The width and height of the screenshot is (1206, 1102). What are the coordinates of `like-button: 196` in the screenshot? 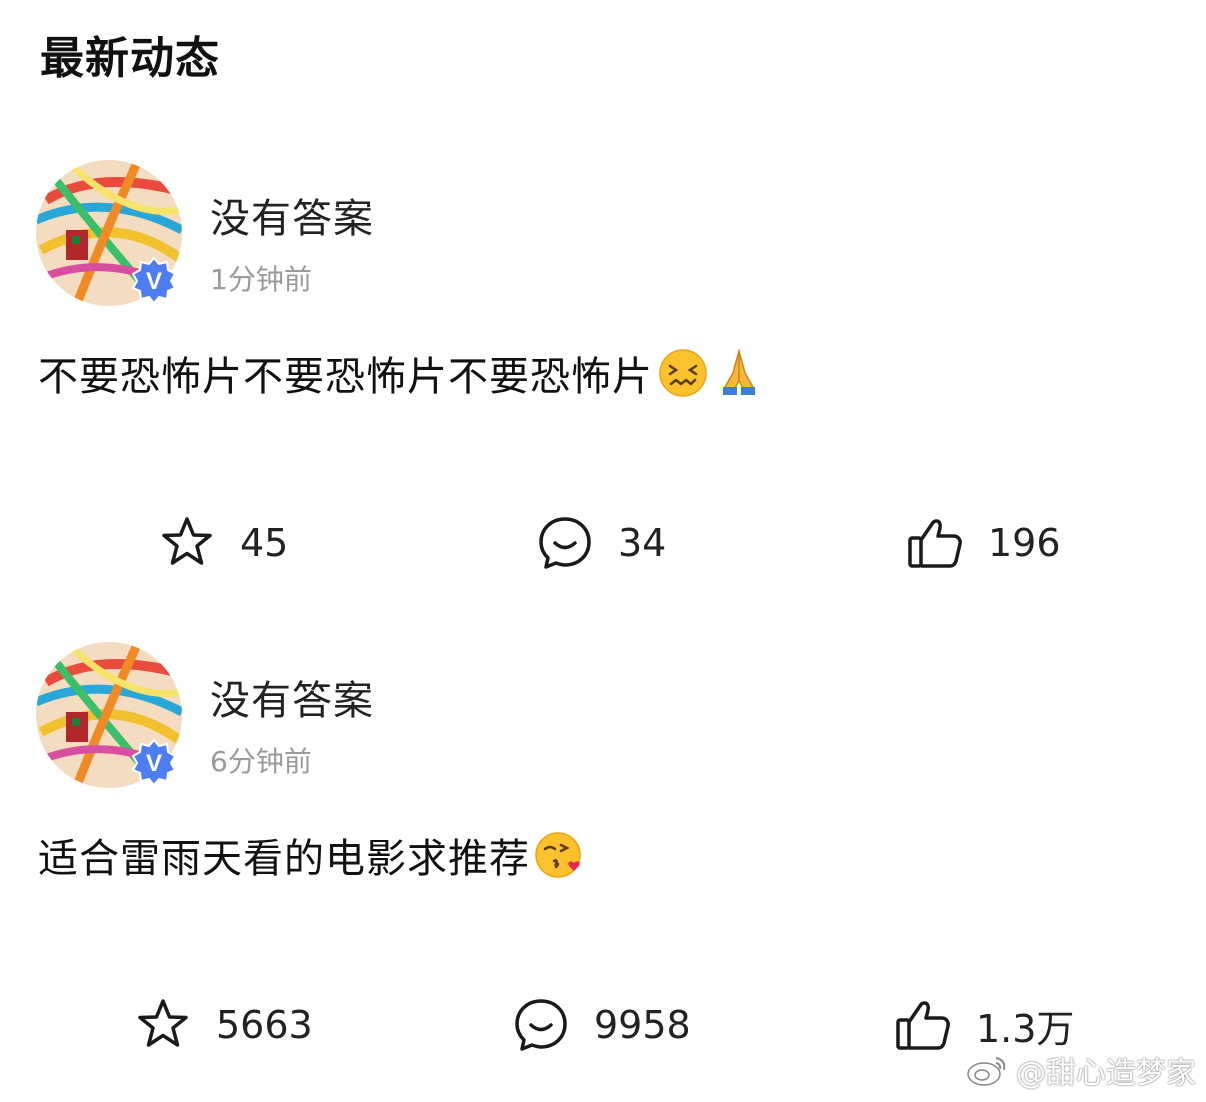 It's located at (983, 543).